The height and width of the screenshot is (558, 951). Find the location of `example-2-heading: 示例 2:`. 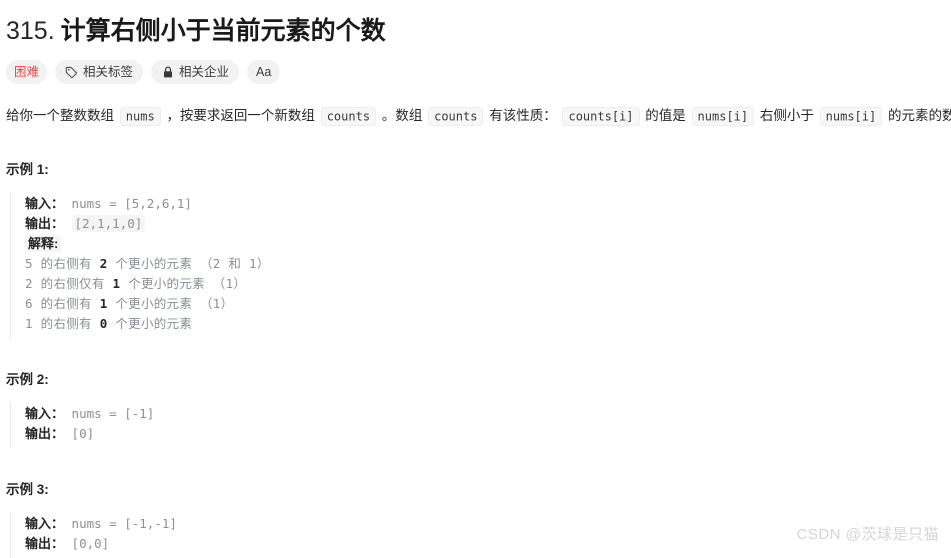

example-2-heading: 示例 2: is located at coordinates (27, 379).